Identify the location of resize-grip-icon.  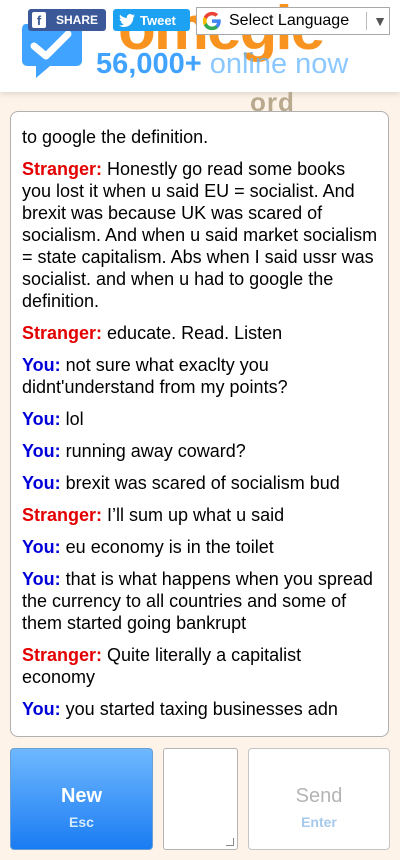
(230, 842).